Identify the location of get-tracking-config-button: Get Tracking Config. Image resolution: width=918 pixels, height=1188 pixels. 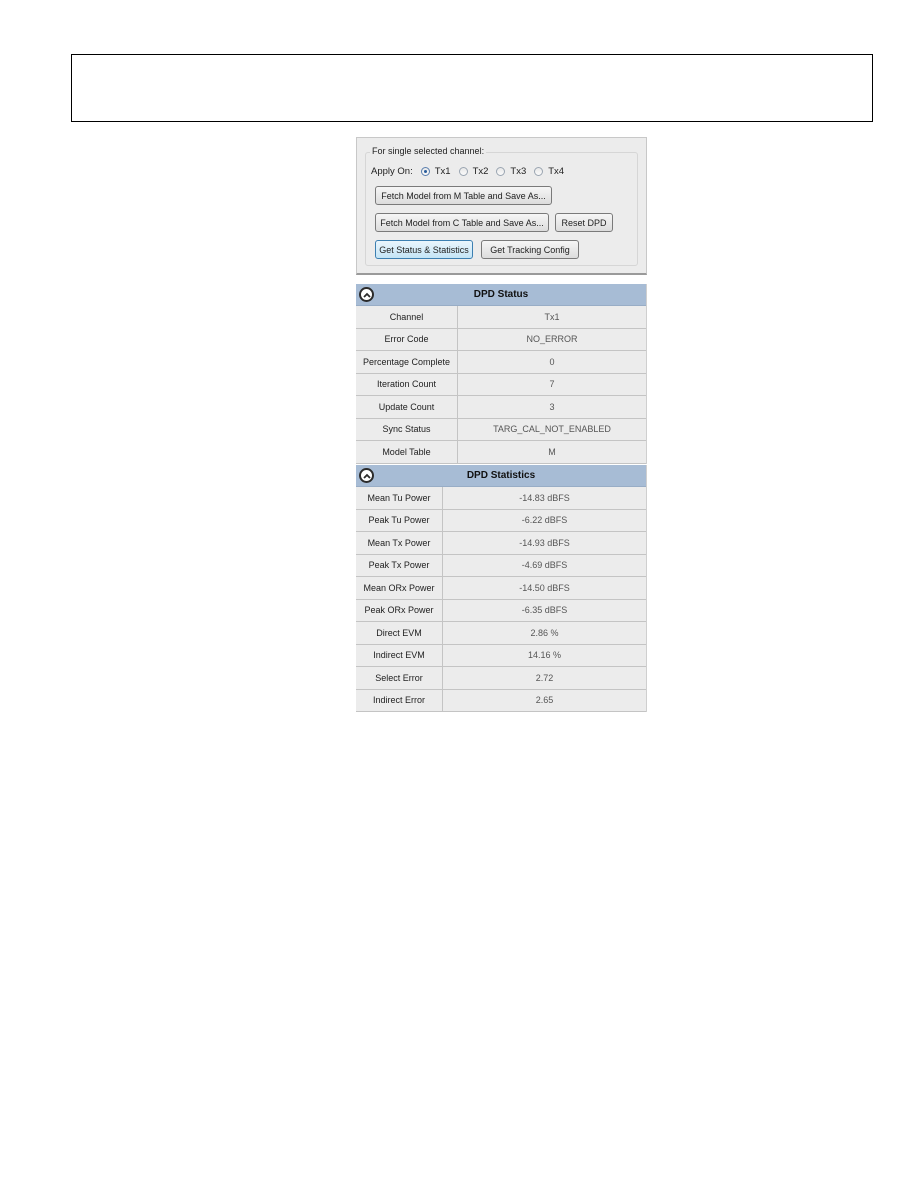
(530, 249).